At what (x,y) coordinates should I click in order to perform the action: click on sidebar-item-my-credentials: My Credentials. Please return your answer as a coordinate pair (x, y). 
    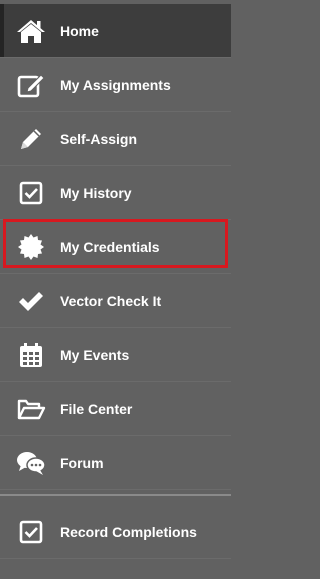
    Looking at the image, I should click on (115, 247).